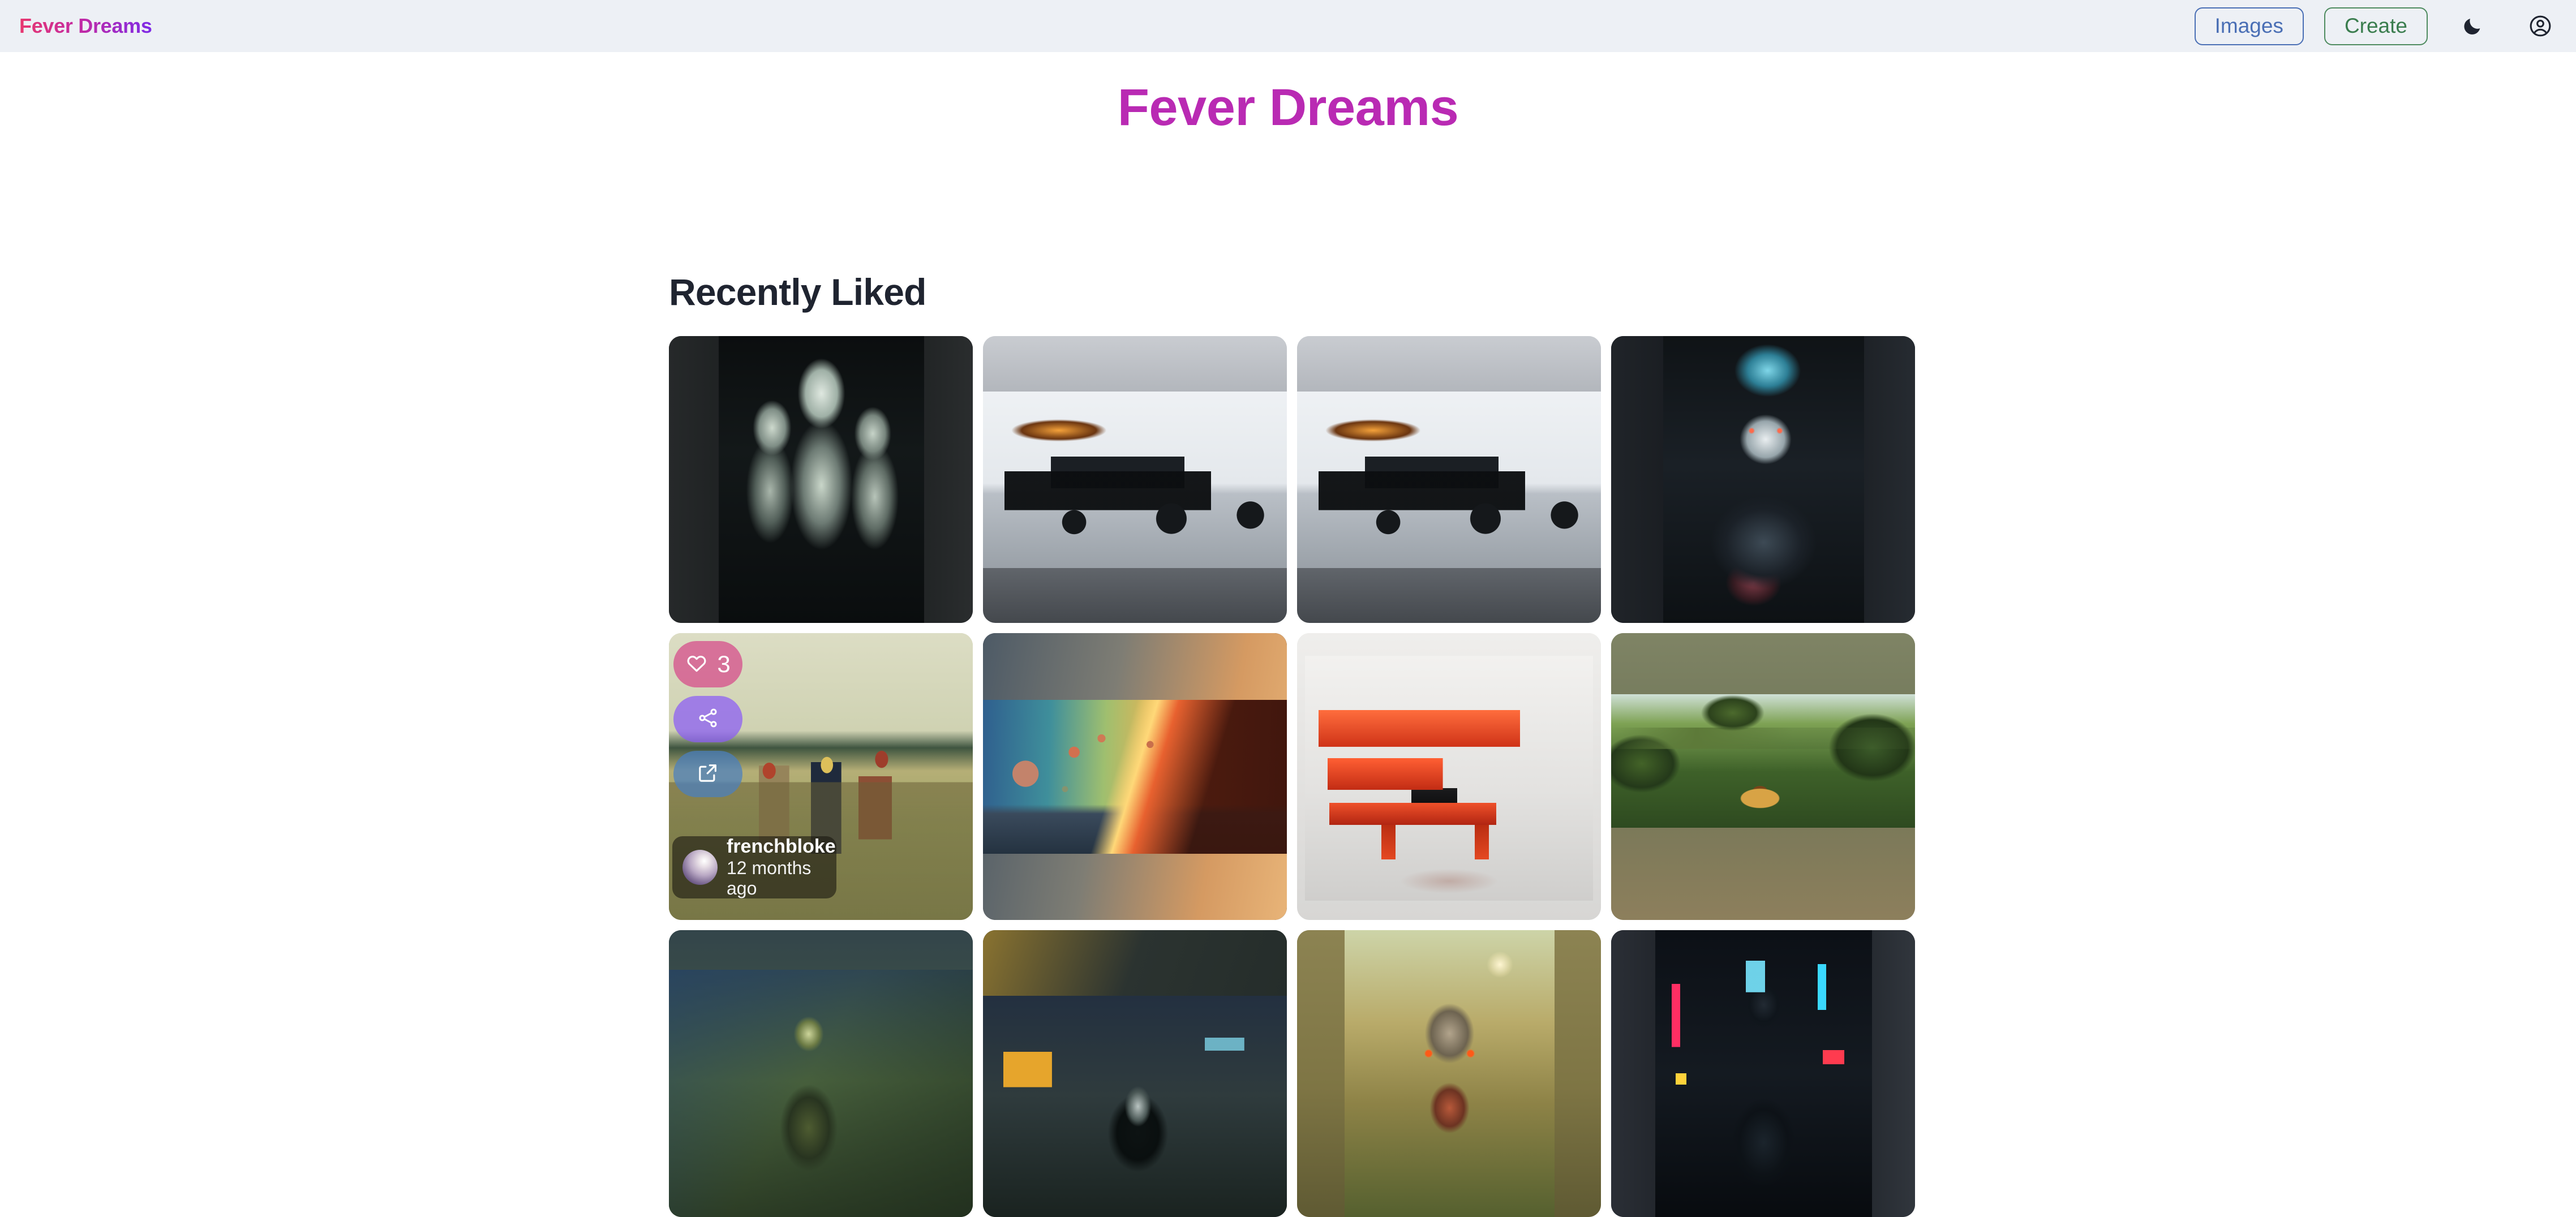 The height and width of the screenshot is (1217, 2576). I want to click on tile-action-buttons: 3, so click(707, 719).